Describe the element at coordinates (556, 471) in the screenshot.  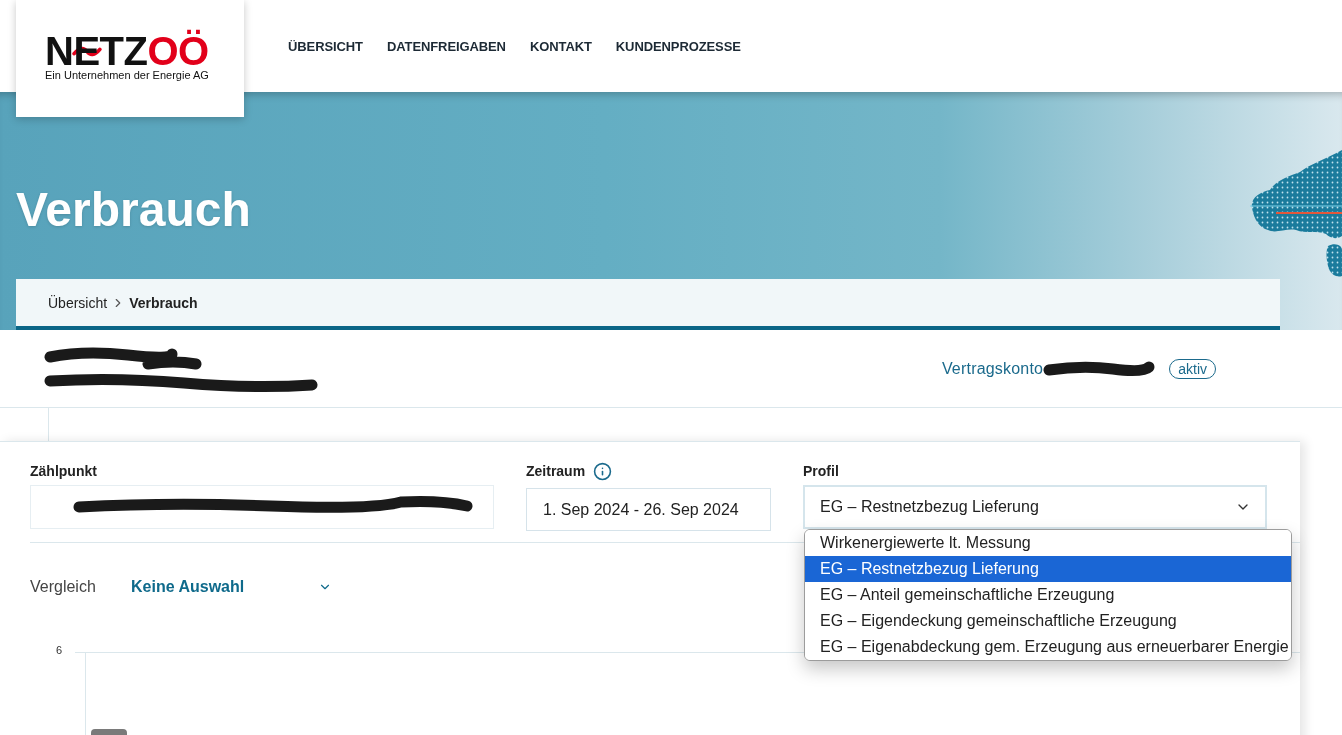
I see `field-label: Zeitraum` at that location.